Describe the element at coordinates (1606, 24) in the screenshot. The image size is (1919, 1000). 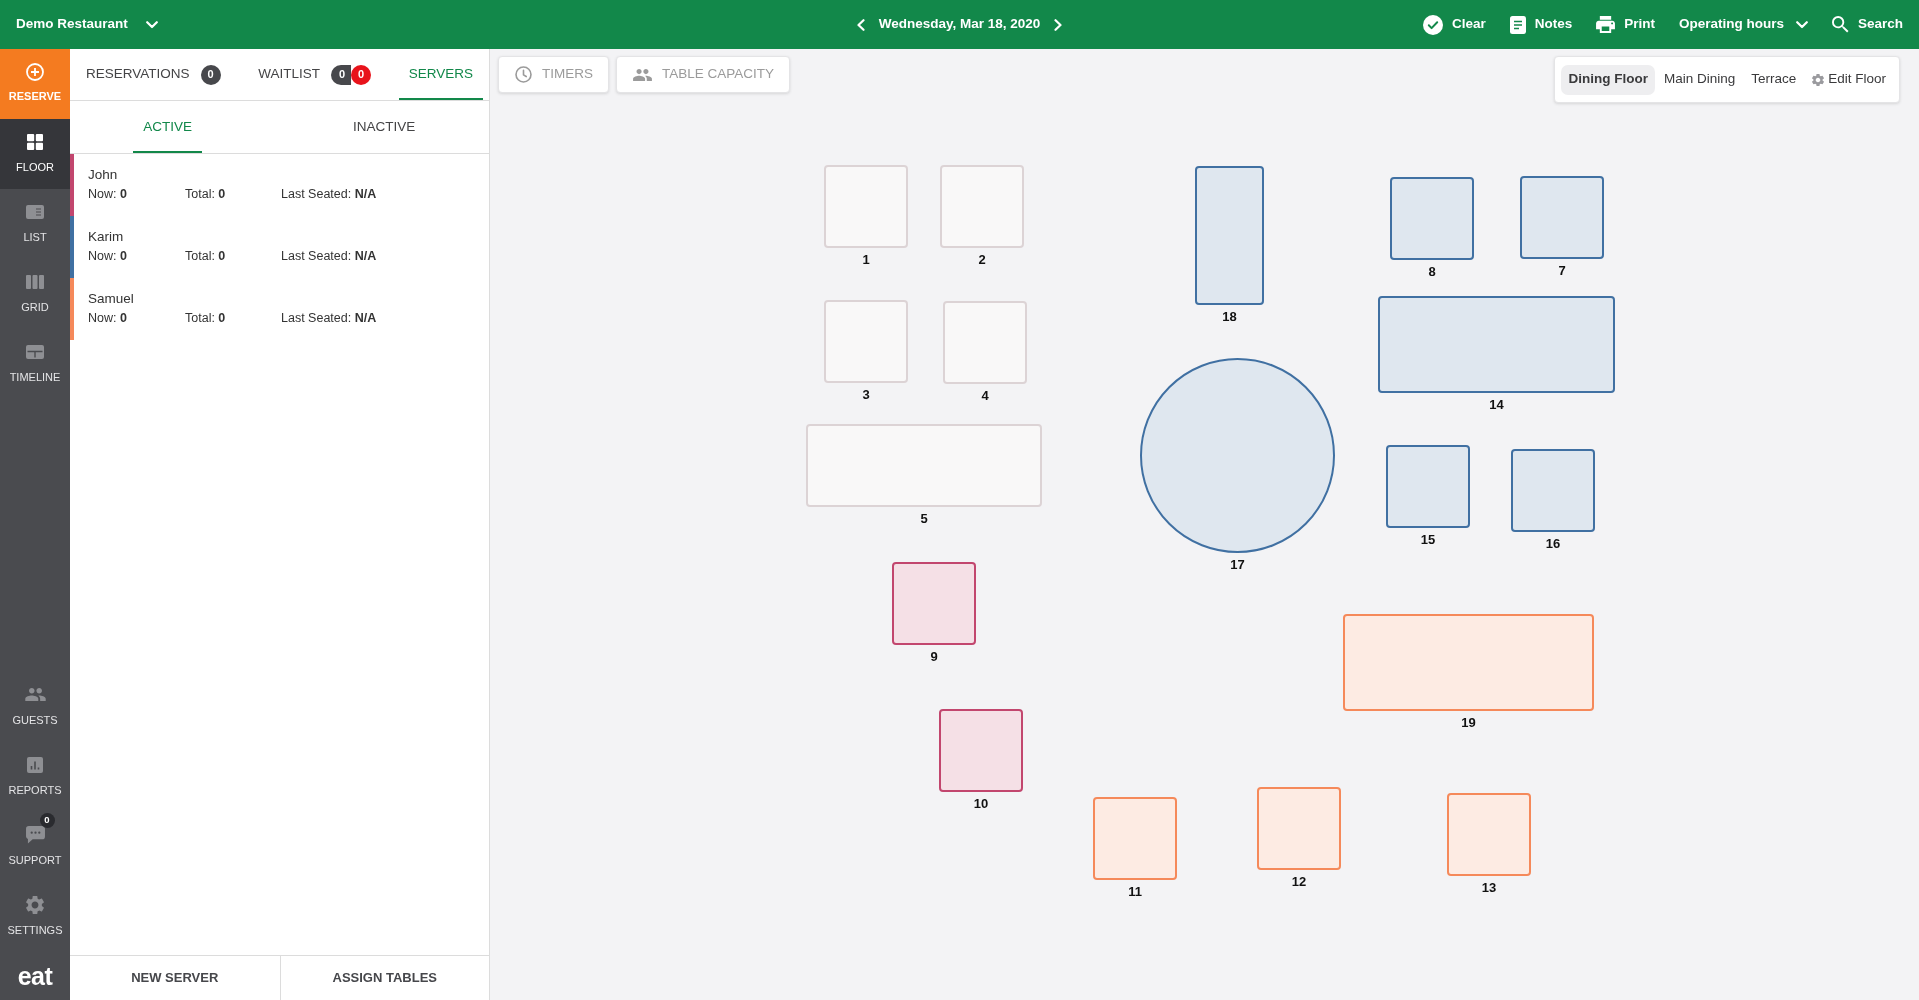
I see `printer-icon` at that location.